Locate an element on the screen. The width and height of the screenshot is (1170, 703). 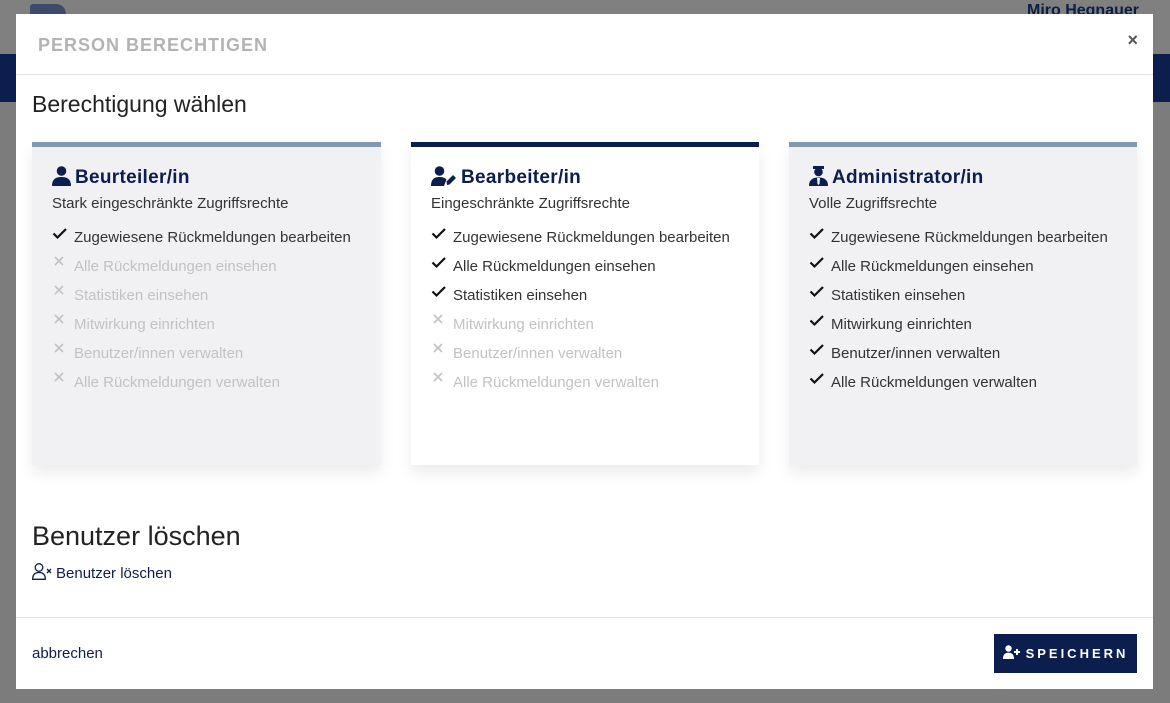
modal-title: PERSON BERECHTIGEN is located at coordinates (153, 45).